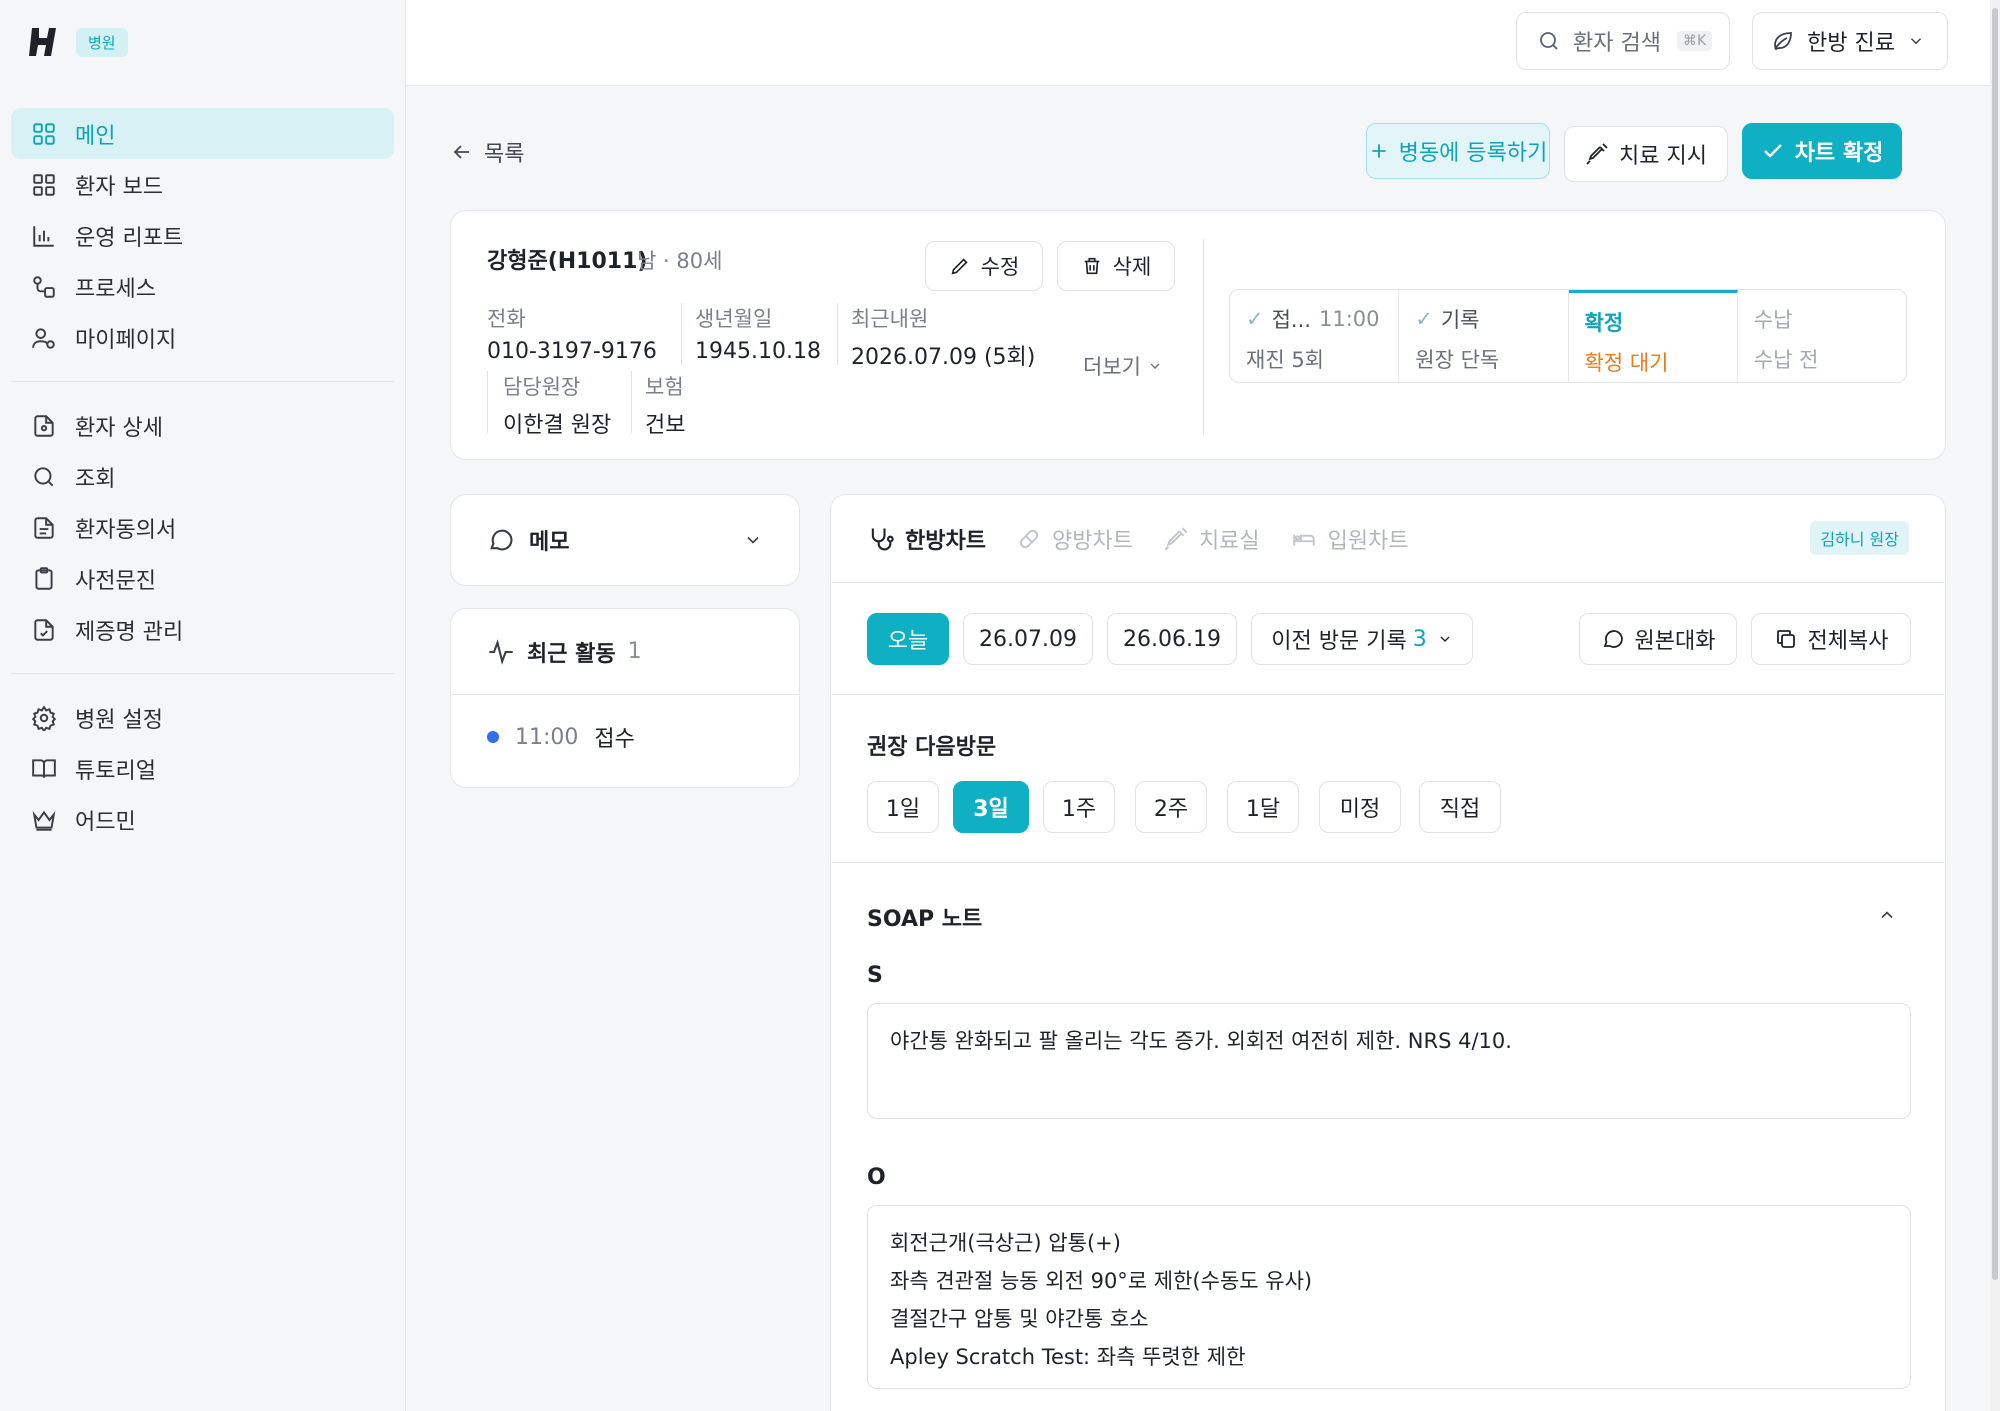  I want to click on mode-label: 한방 진료, so click(1851, 43).